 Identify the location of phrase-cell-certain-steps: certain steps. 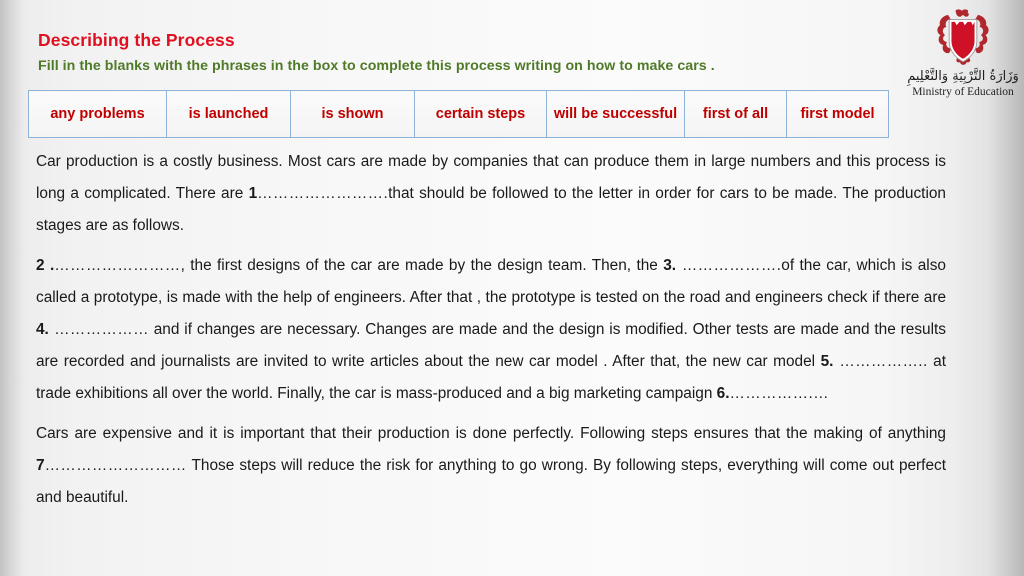
(480, 114).